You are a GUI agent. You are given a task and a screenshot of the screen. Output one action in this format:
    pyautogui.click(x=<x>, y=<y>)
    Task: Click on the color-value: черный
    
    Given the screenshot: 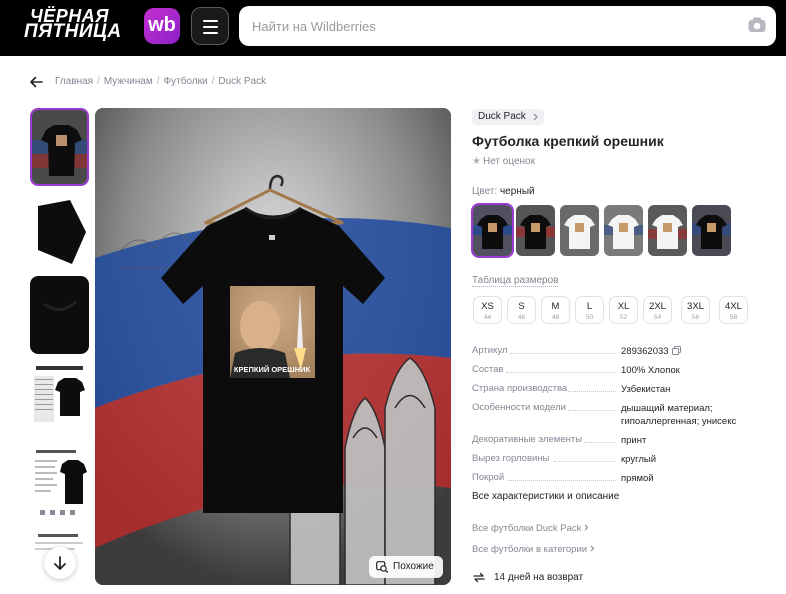 What is the action you would take?
    pyautogui.click(x=517, y=191)
    